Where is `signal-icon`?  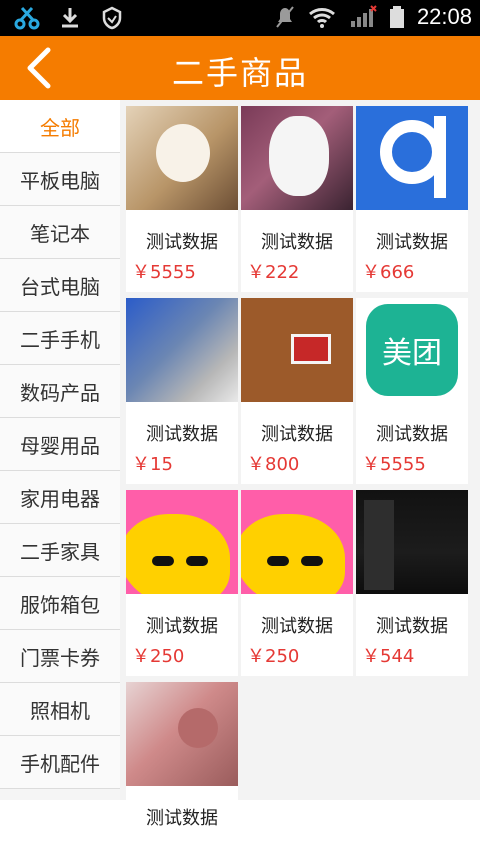
signal-icon is located at coordinates (363, 17).